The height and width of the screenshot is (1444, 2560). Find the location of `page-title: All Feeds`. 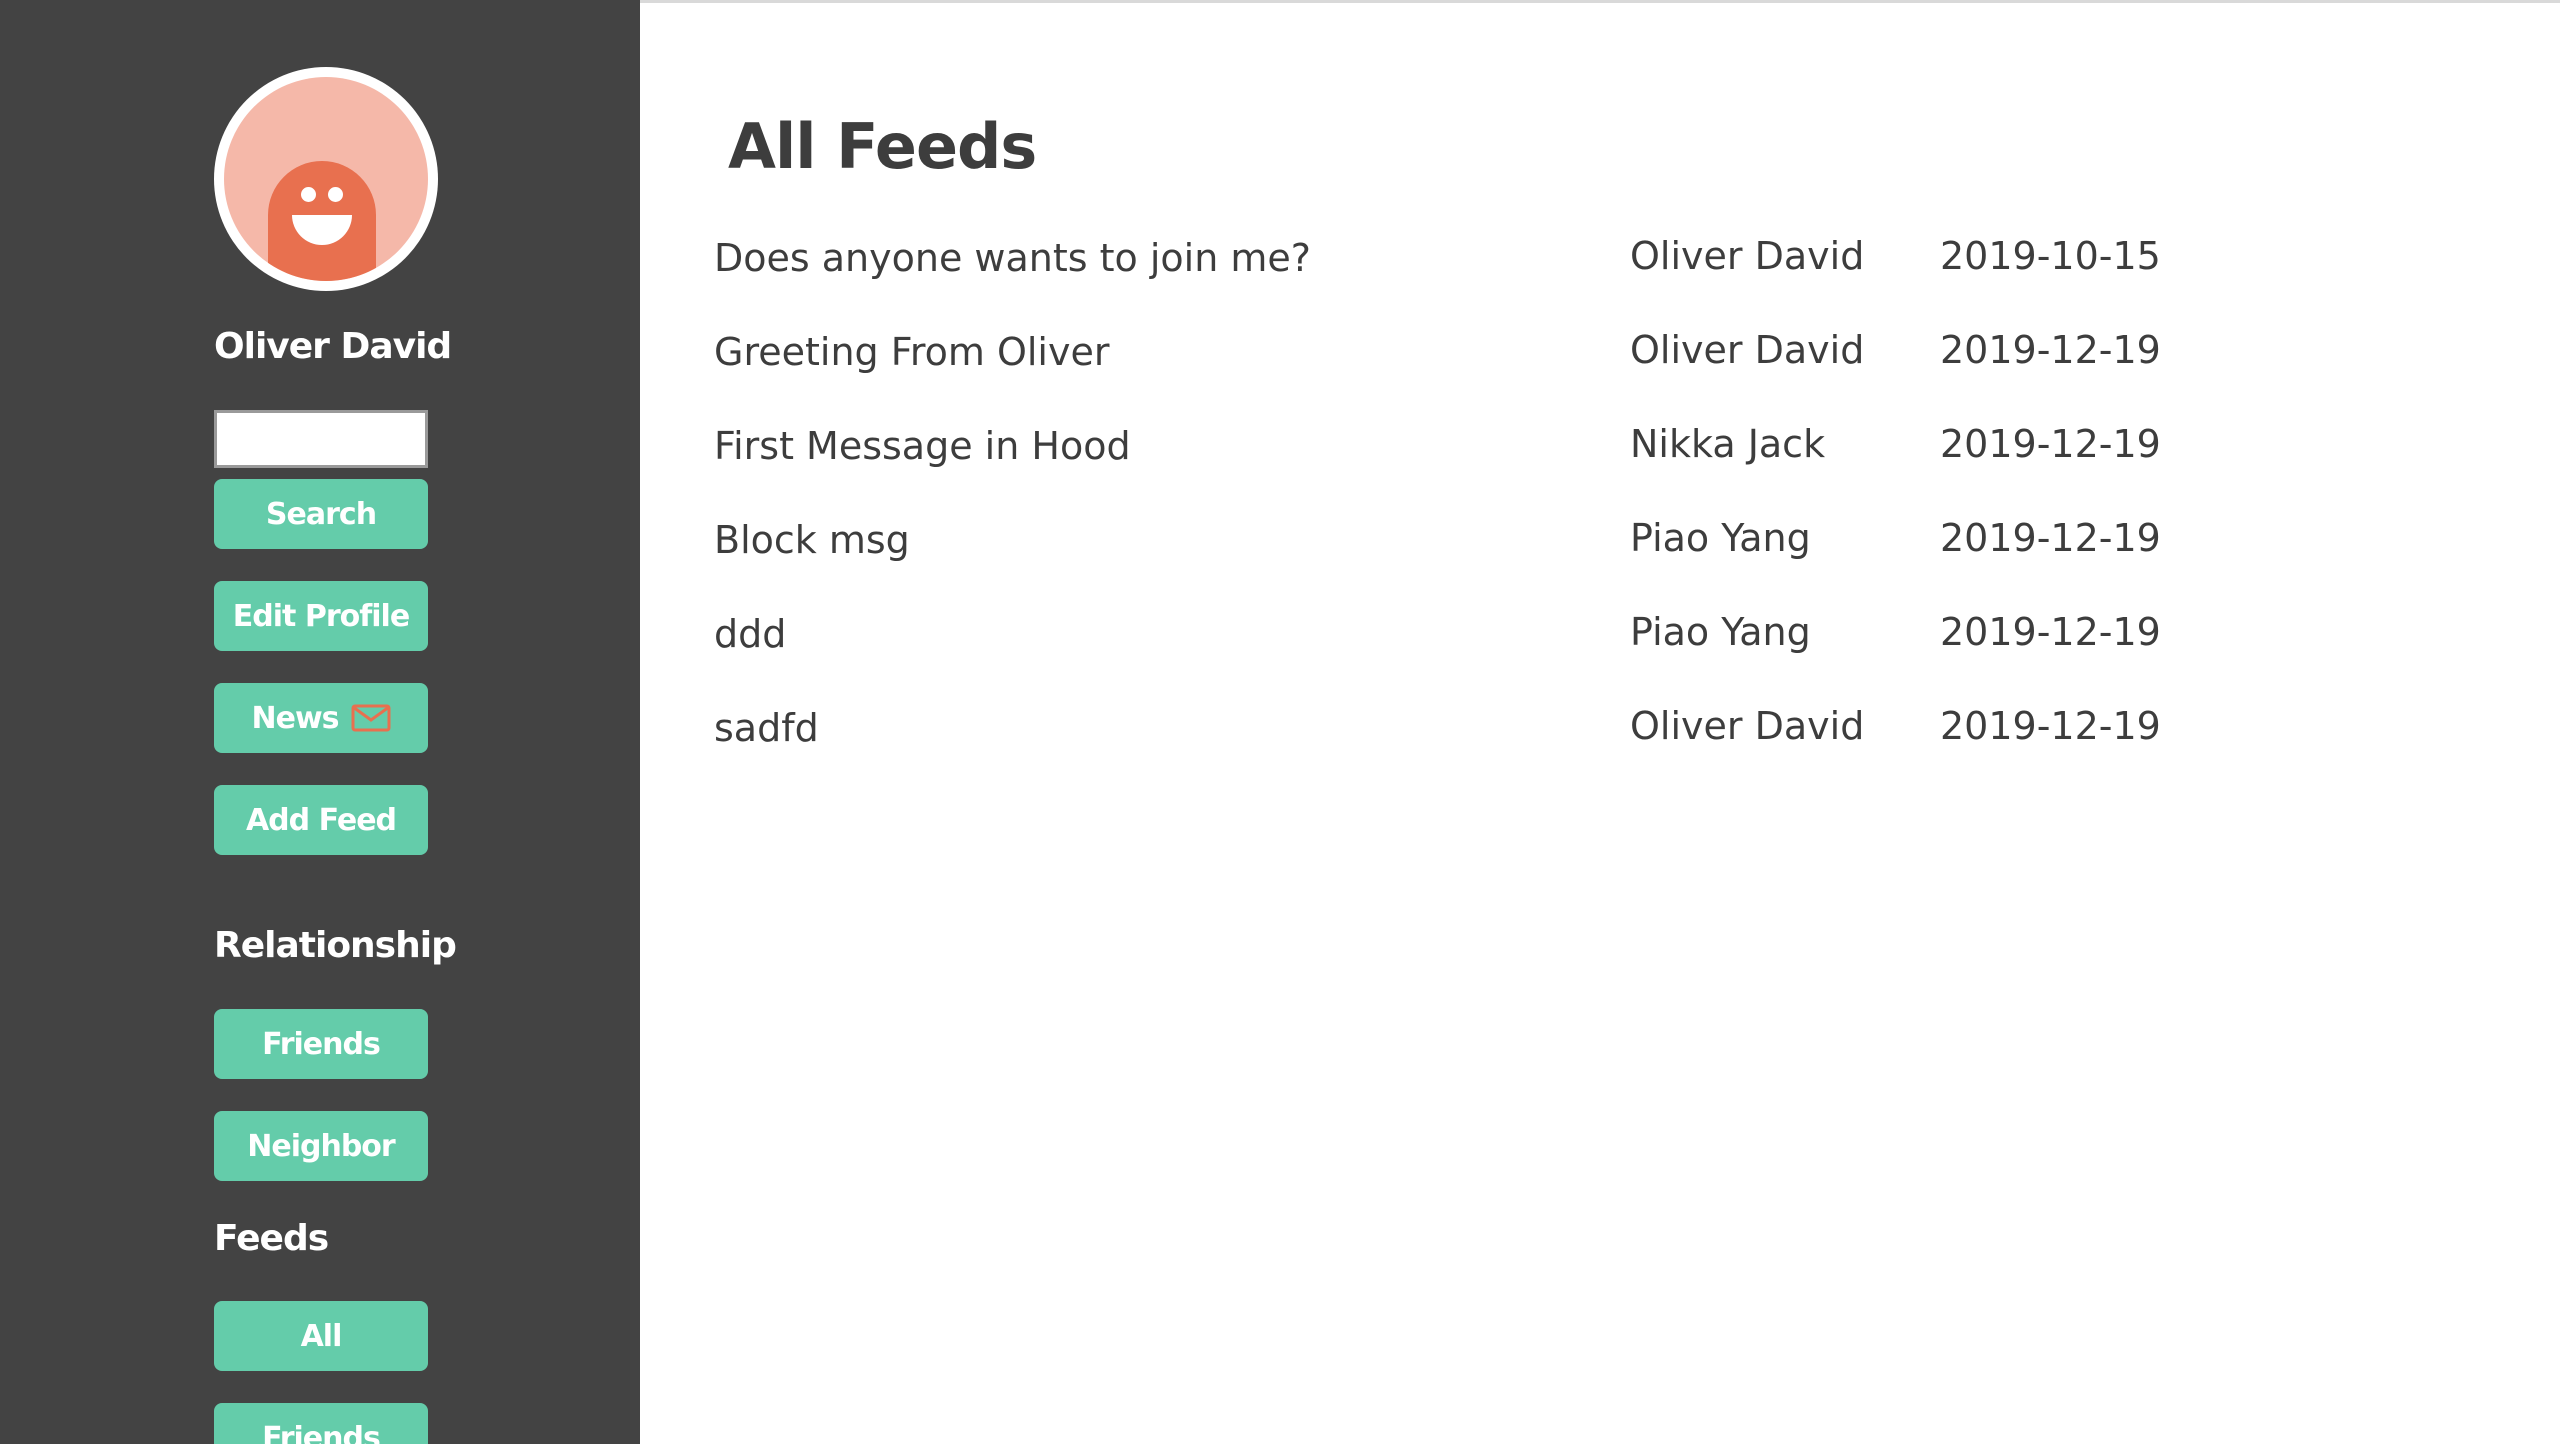

page-title: All Feeds is located at coordinates (882, 146).